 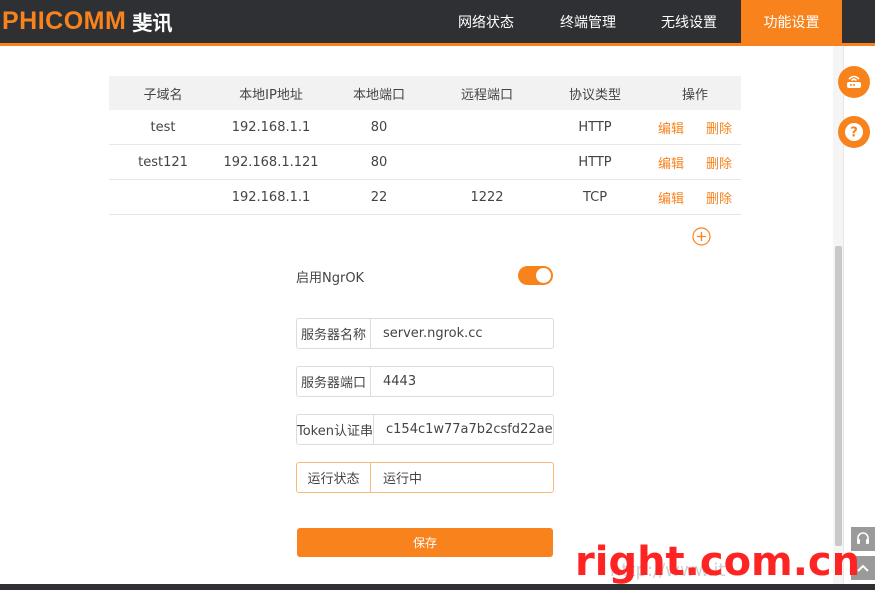 I want to click on router-shortcut-button, so click(x=854, y=82).